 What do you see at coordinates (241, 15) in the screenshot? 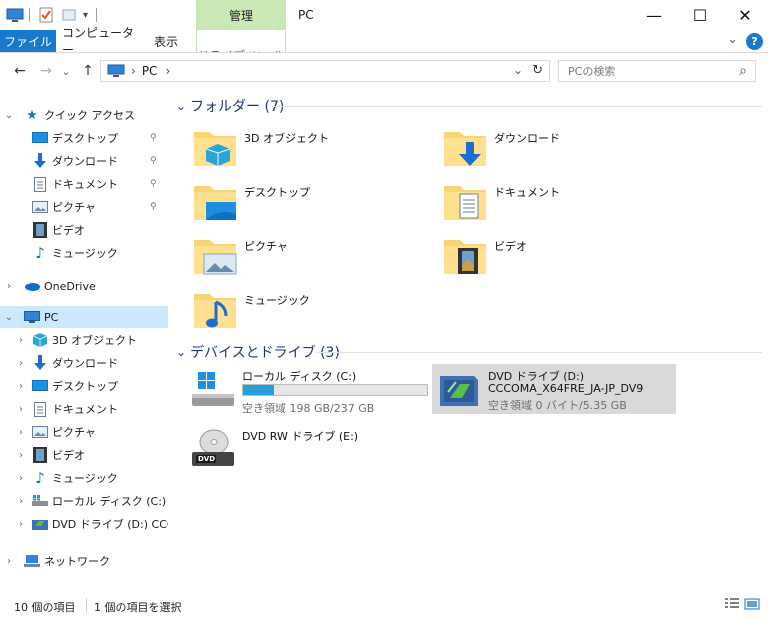
I see `manage-context-tab: 管理` at bounding box center [241, 15].